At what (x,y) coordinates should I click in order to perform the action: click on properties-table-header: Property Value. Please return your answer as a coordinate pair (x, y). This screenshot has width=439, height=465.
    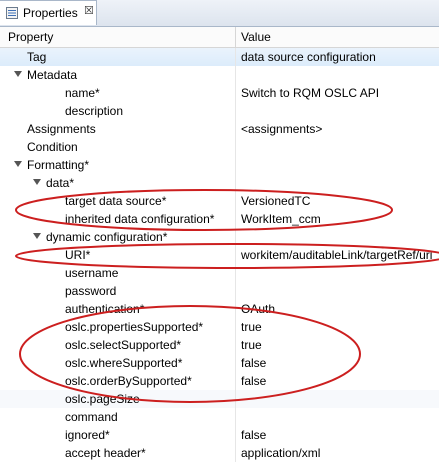
    Looking at the image, I should click on (219, 37).